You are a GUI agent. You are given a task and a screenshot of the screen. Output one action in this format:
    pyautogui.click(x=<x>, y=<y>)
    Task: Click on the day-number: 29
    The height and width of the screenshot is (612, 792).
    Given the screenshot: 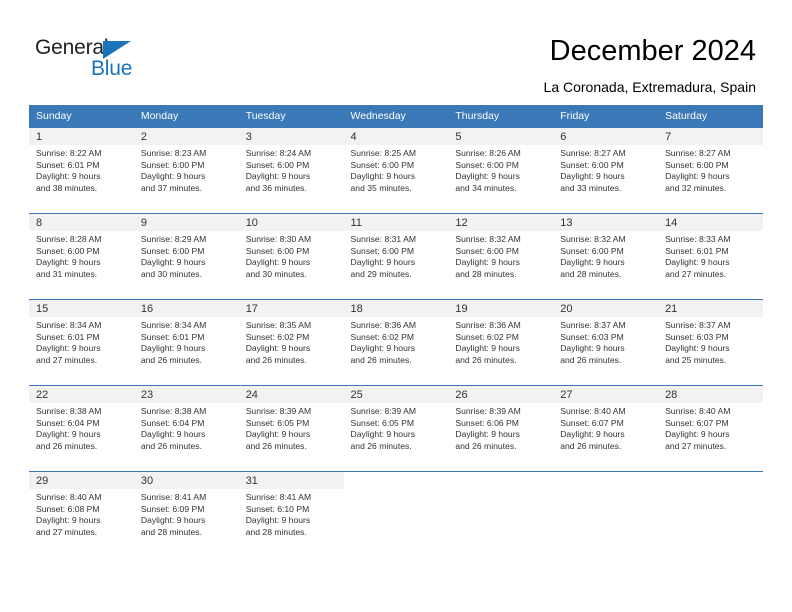 What is the action you would take?
    pyautogui.click(x=81, y=480)
    